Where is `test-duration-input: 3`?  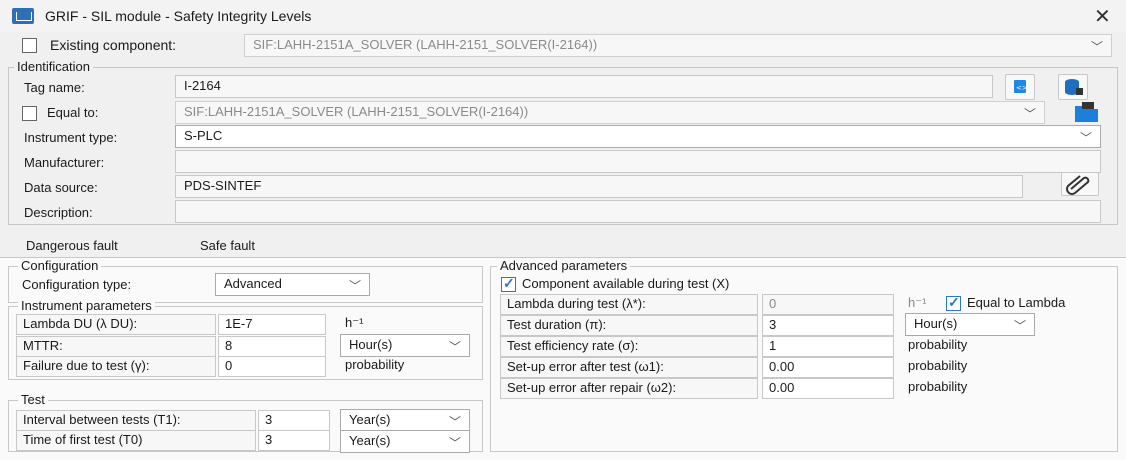 test-duration-input: 3 is located at coordinates (828, 325).